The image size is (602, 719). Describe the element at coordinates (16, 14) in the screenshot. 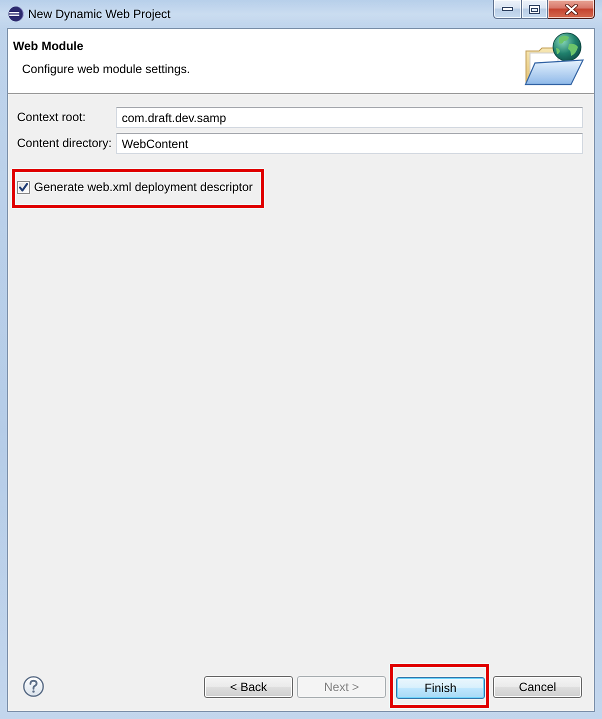

I see `app-icon` at that location.